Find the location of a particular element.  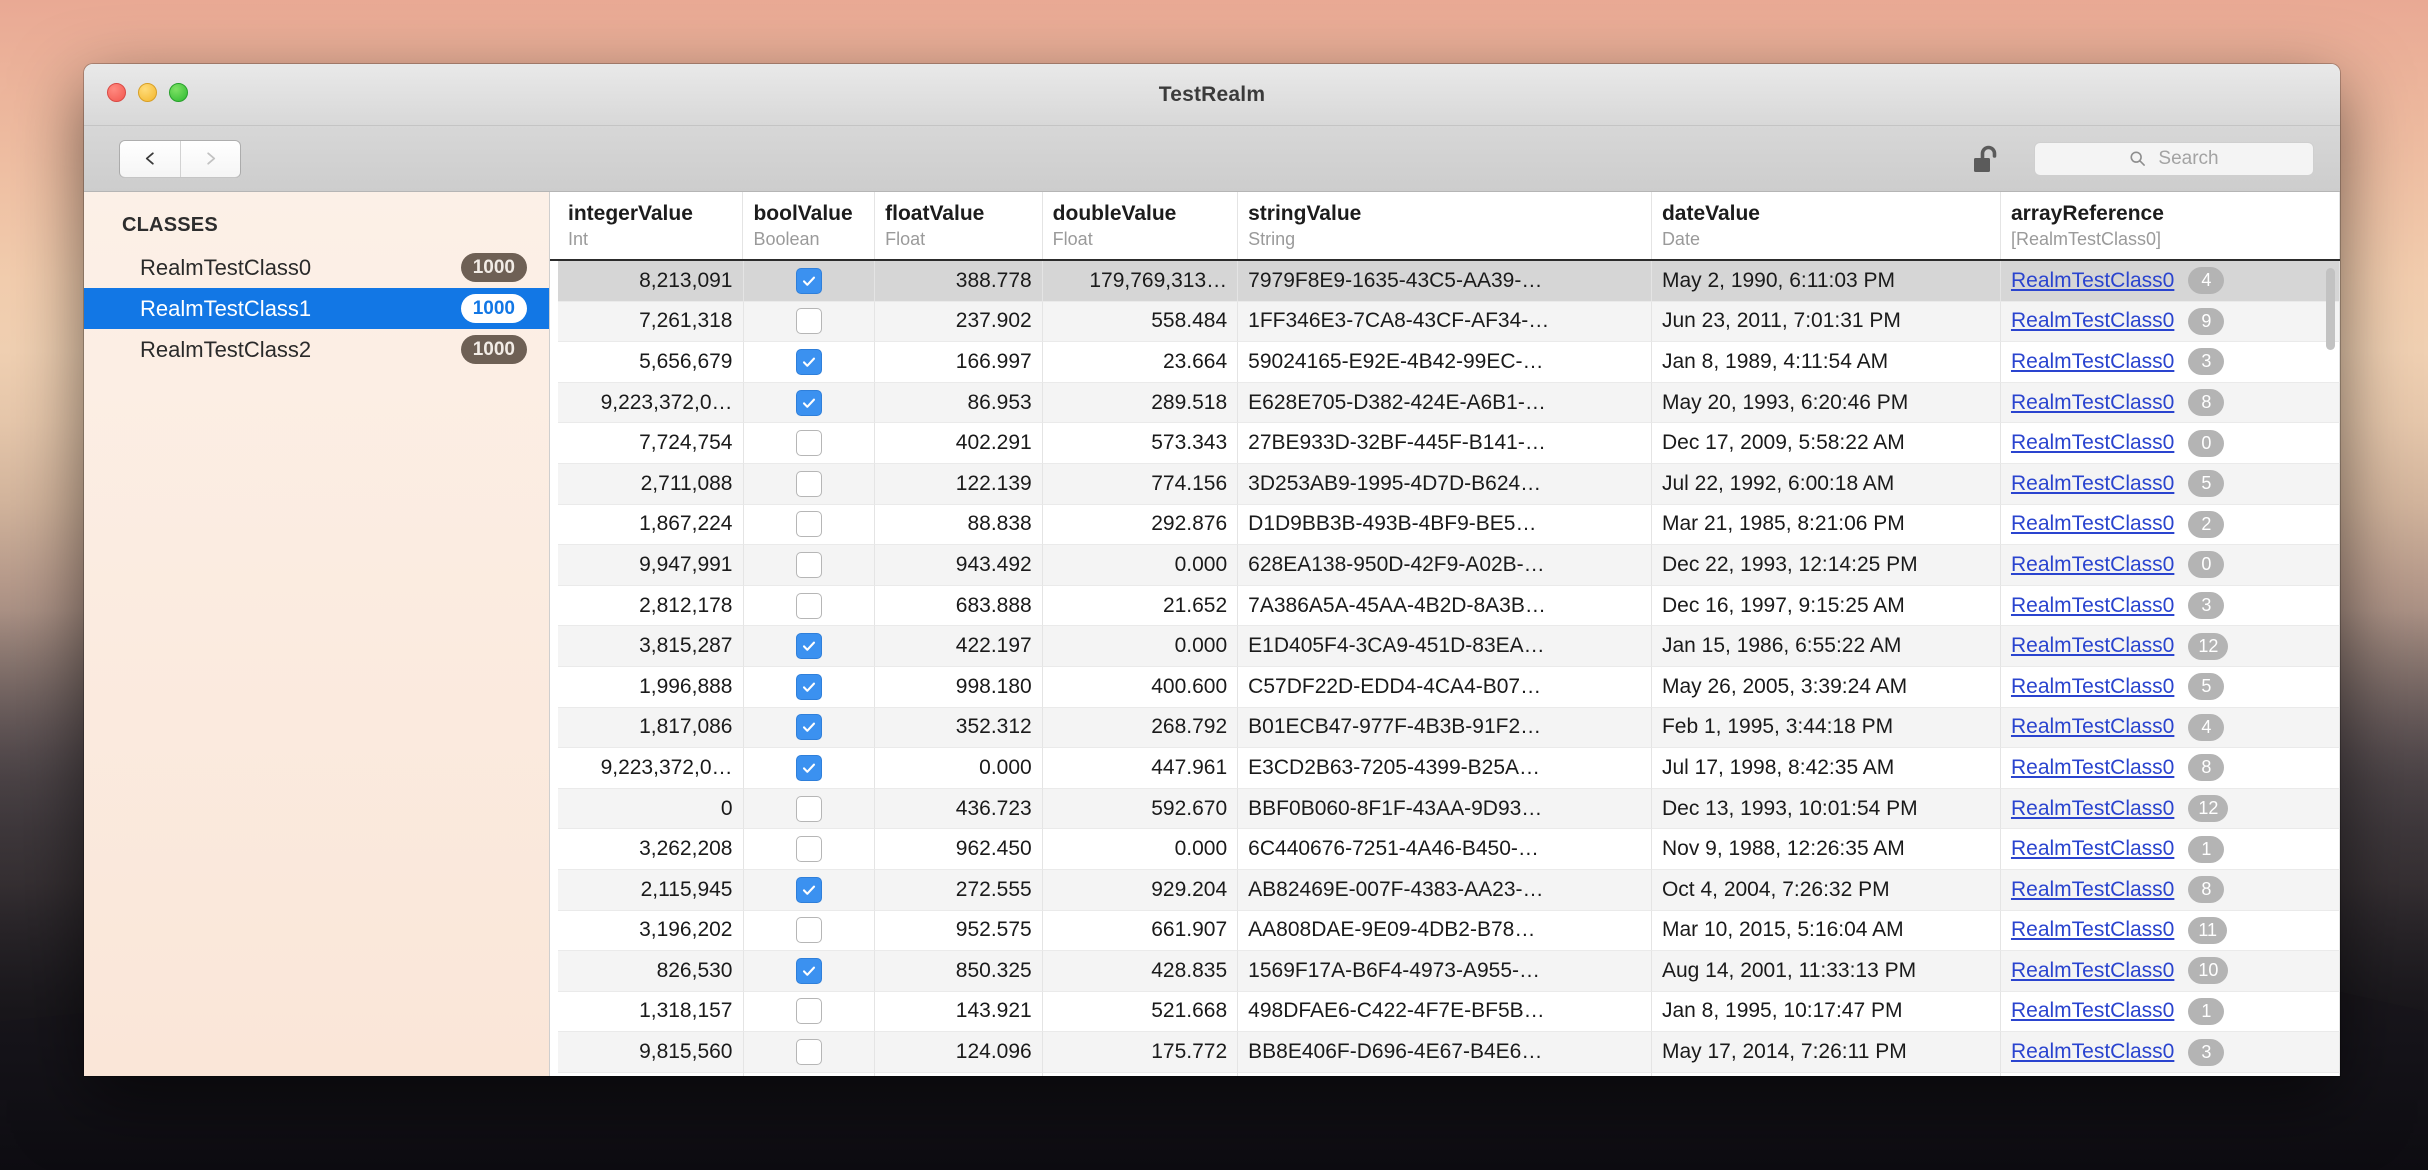

cell-arrayReference: RealmTestClass0 4 is located at coordinates (2170, 281).